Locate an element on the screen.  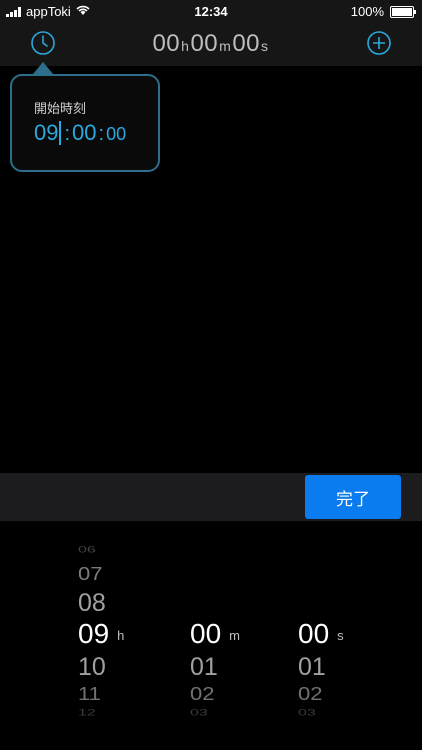
picker-row: 06 is located at coordinates (118, 550).